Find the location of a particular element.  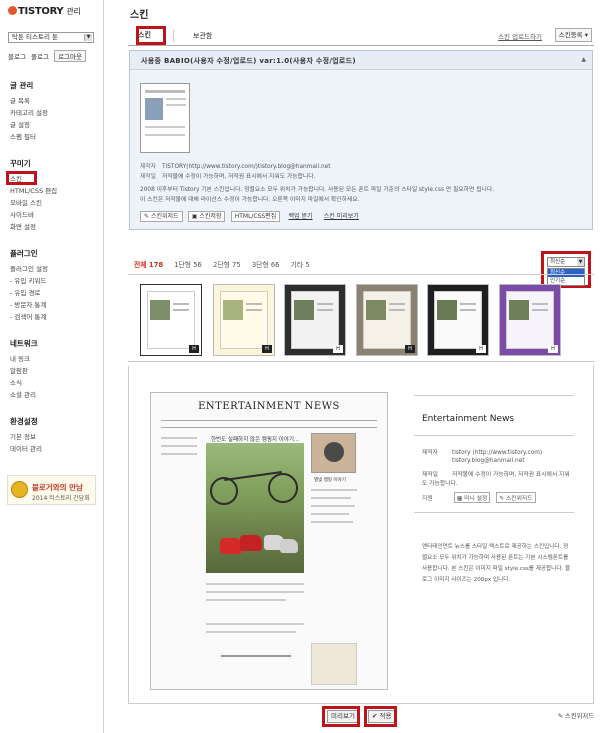

skin-highlight is located at coordinates (21, 178).